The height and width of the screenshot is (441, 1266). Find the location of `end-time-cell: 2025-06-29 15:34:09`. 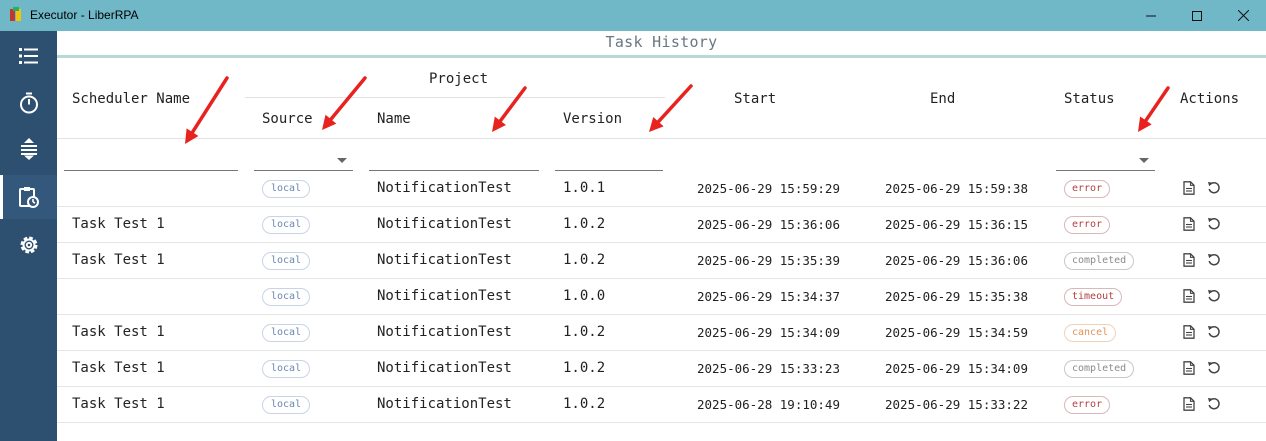

end-time-cell: 2025-06-29 15:34:09 is located at coordinates (956, 368).